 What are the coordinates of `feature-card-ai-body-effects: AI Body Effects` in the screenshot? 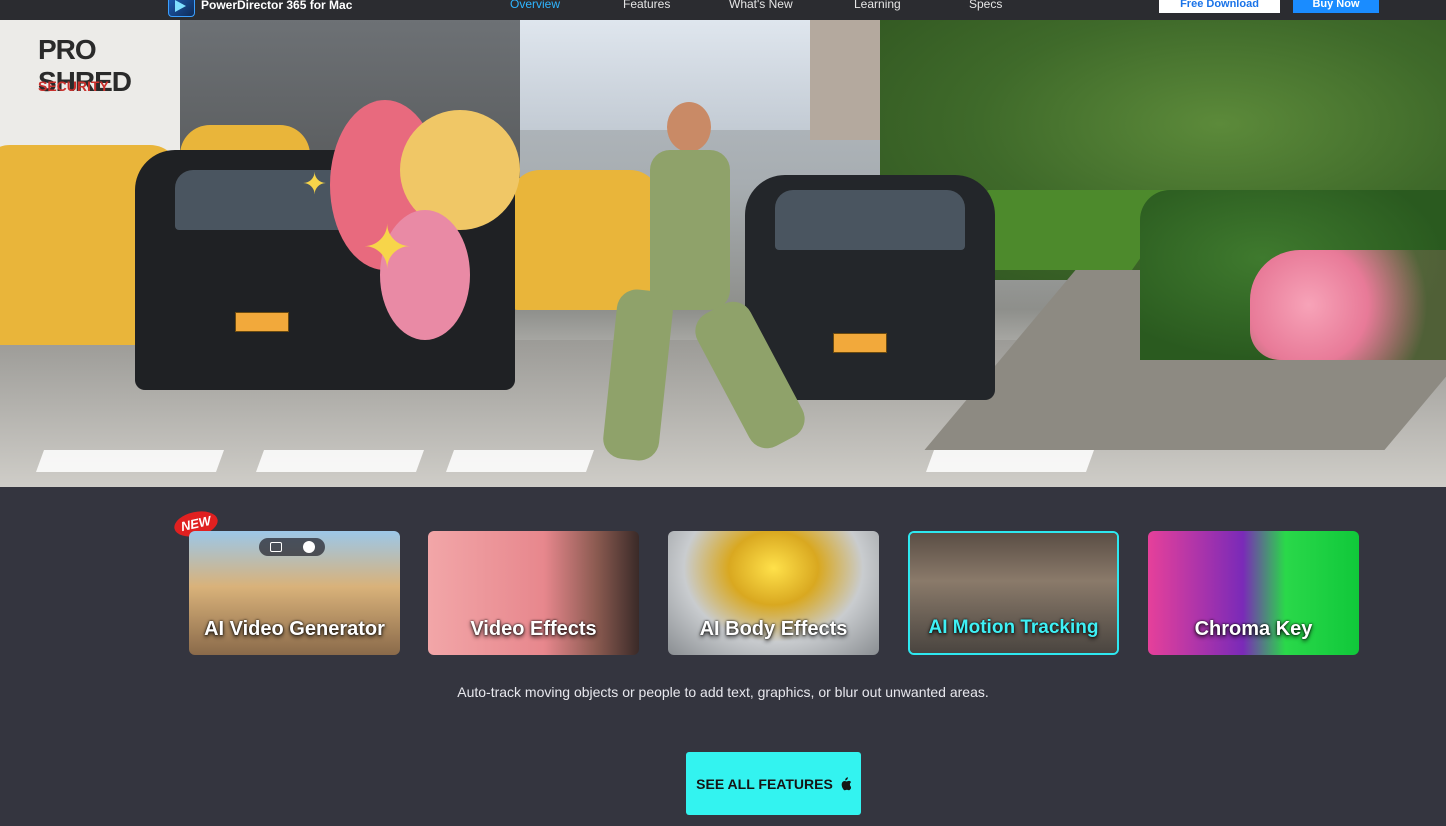 It's located at (773, 593).